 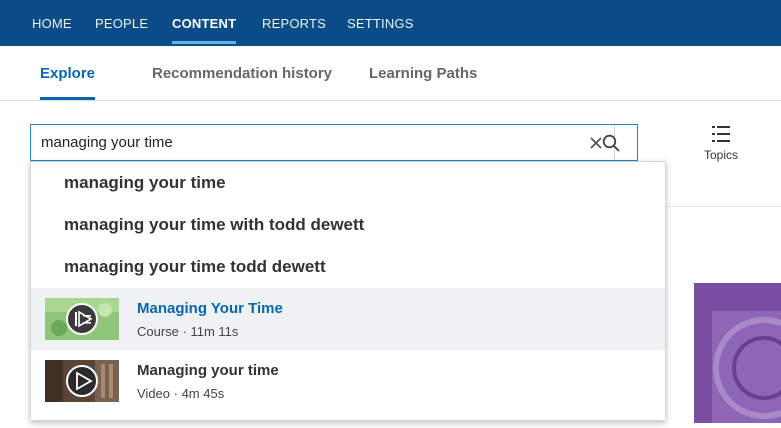 I want to click on suggestion-item: managing your time todd dewett, so click(x=348, y=267).